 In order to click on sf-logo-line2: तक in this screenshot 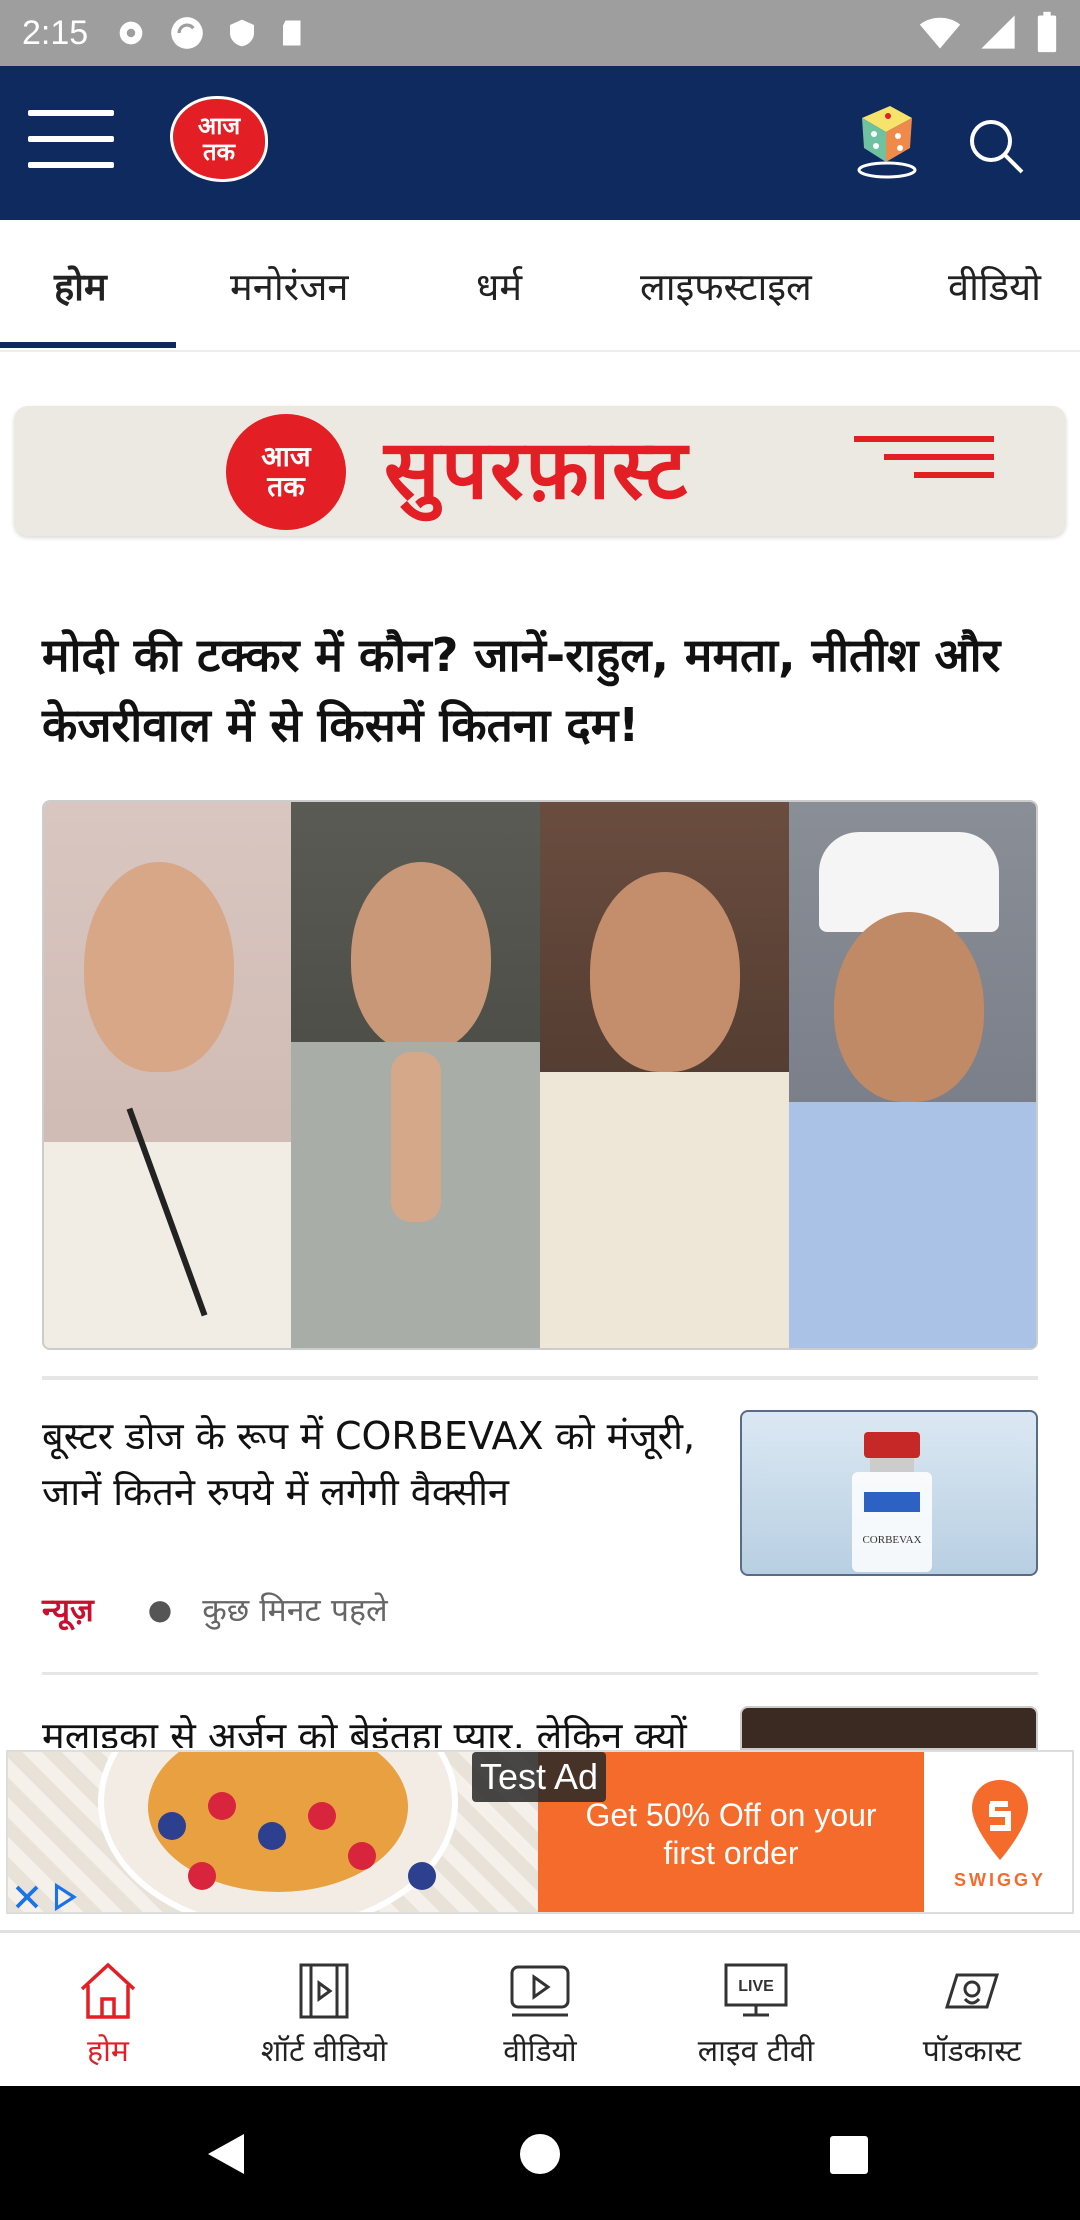, I will do `click(286, 486)`.